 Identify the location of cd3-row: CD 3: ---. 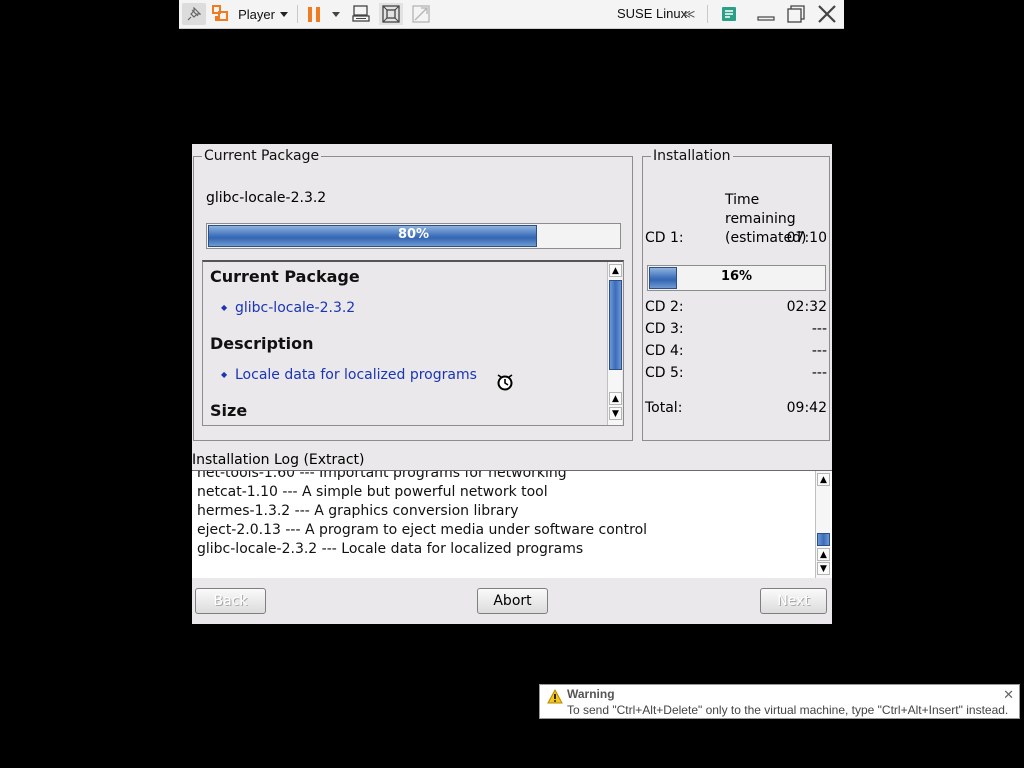
(736, 329).